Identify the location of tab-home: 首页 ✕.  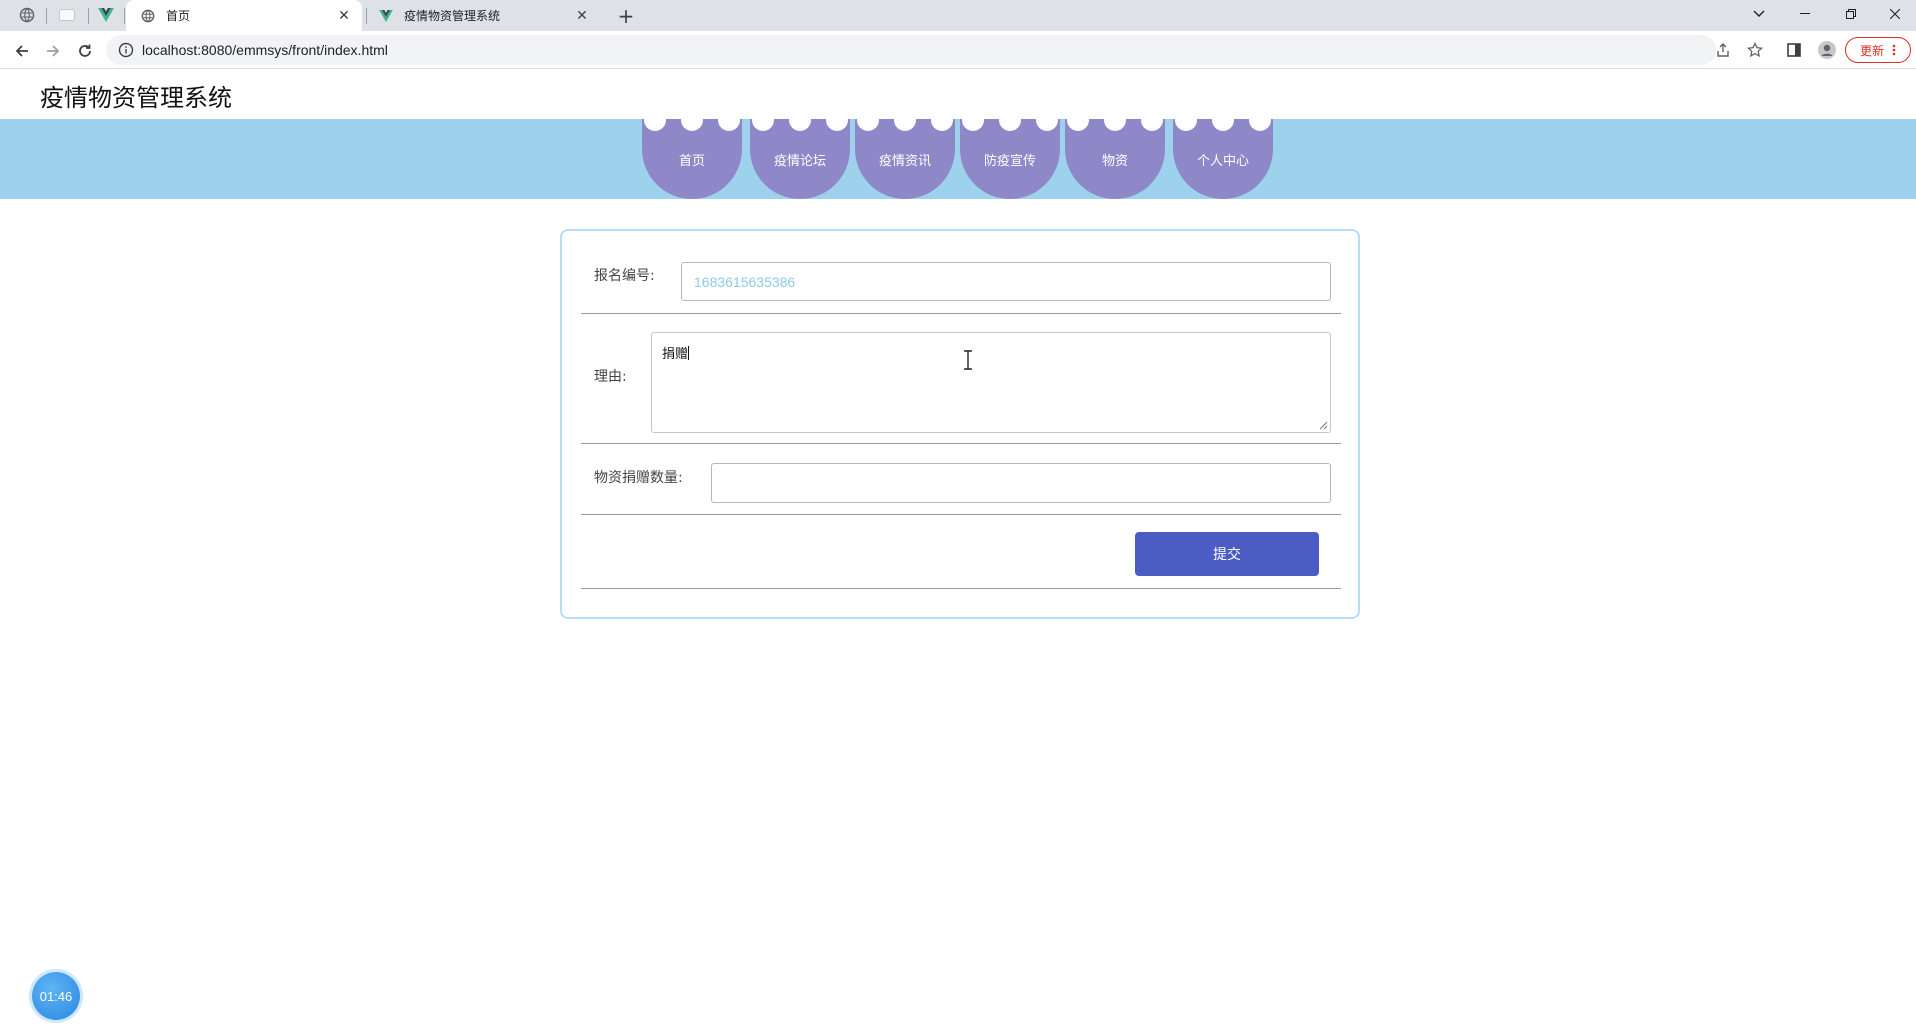
(244, 15).